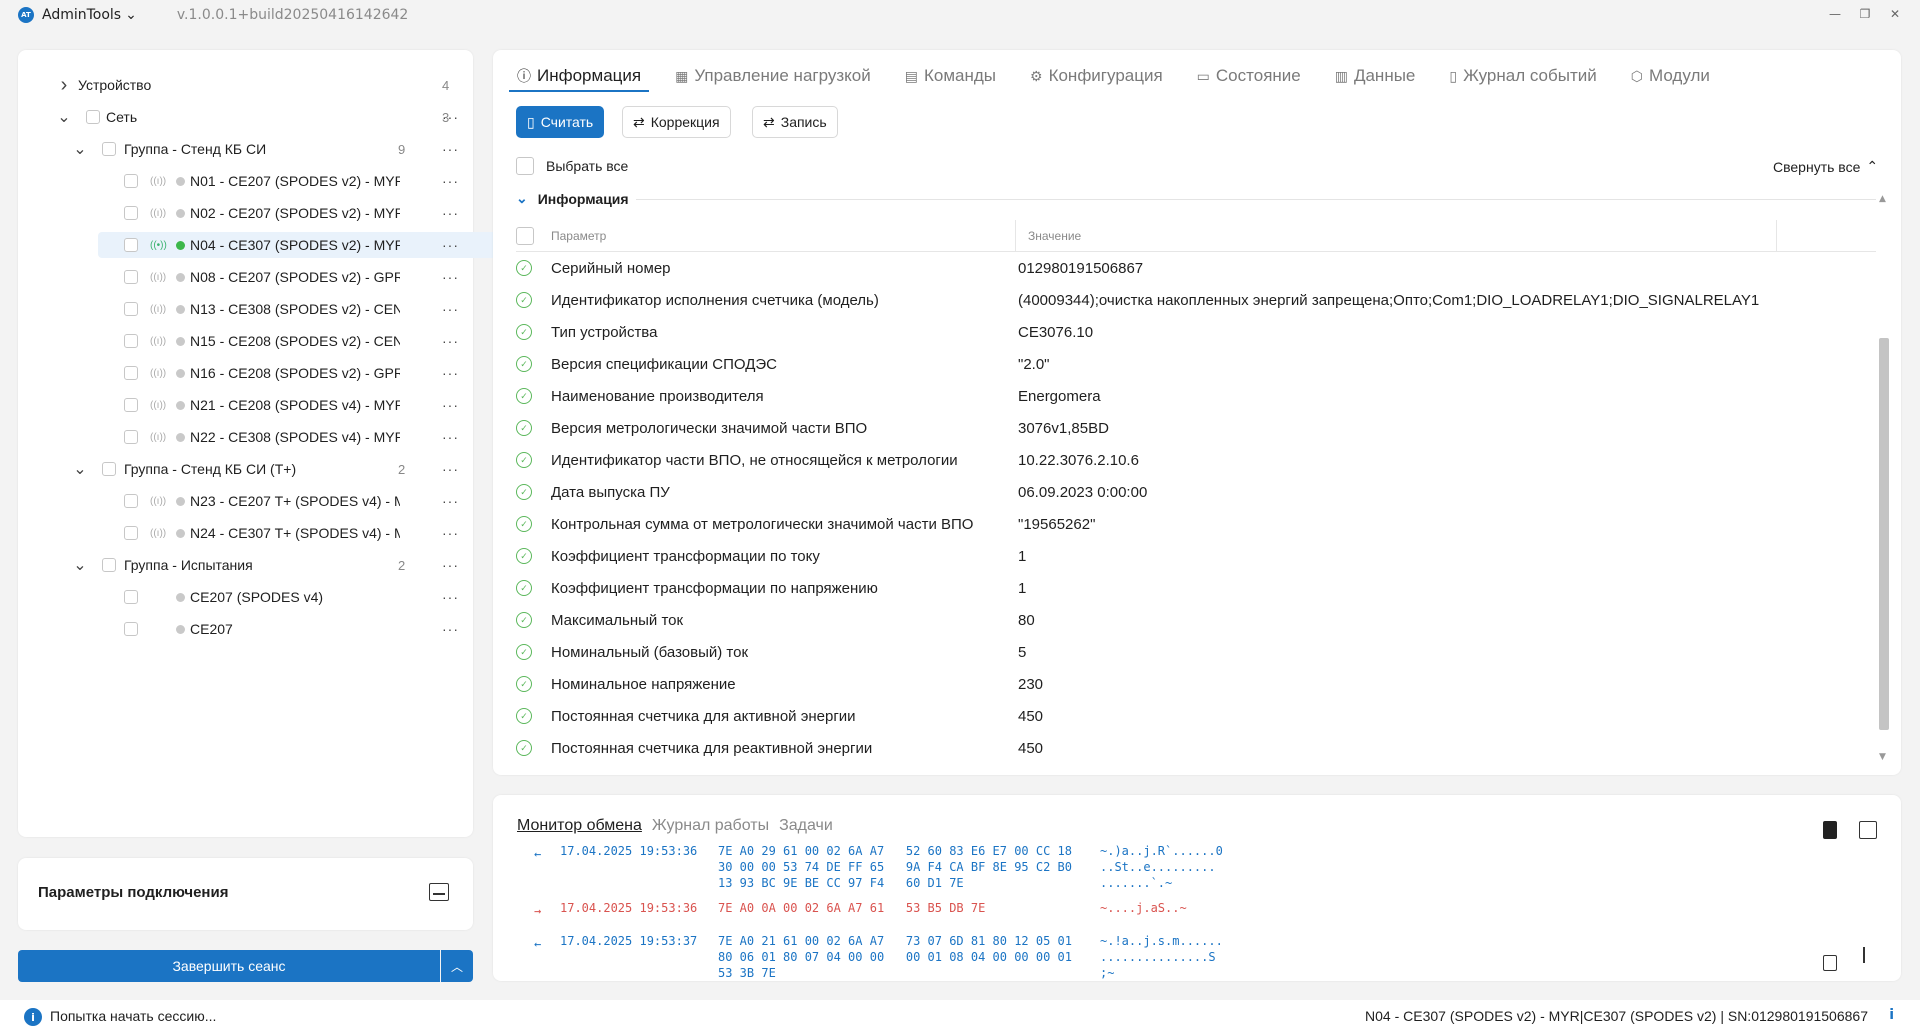 The width and height of the screenshot is (1920, 1032). Describe the element at coordinates (246, 565) in the screenshot. I see `tree-group-item: ⌄ Группа - Испытания 2 ···` at that location.